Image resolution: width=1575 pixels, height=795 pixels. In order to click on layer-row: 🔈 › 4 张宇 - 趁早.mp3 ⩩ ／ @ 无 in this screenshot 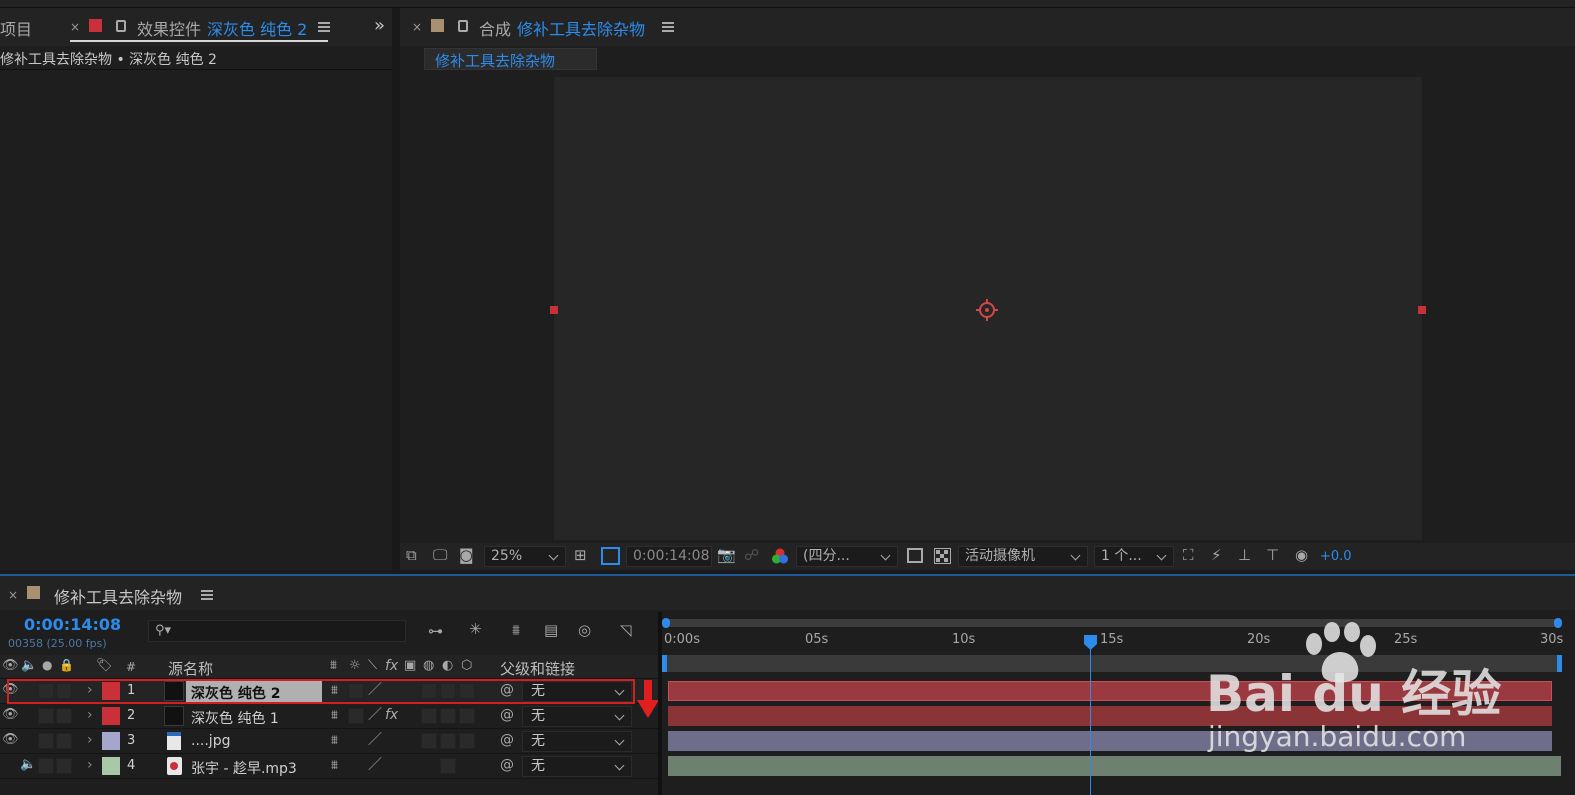, I will do `click(330, 766)`.